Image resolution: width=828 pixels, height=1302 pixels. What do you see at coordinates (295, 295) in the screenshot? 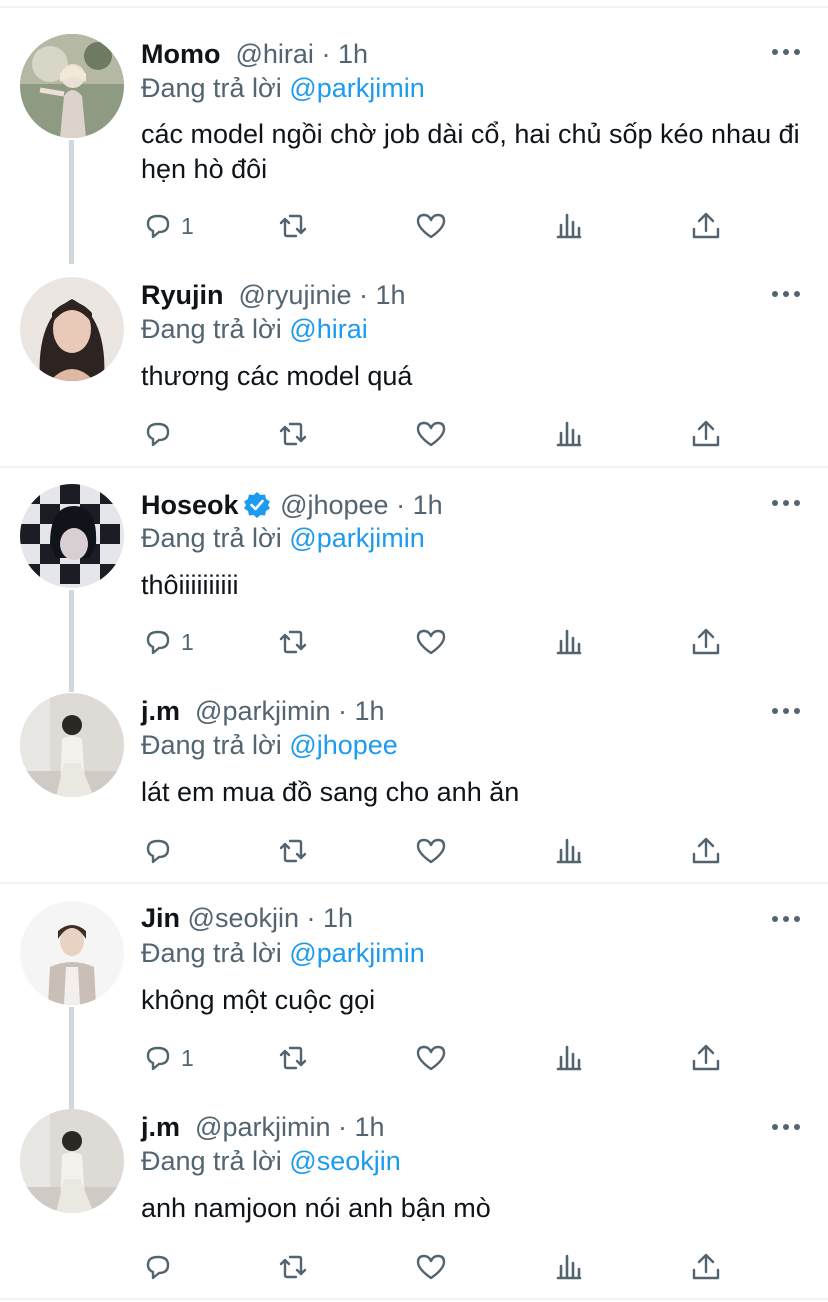
I see `user-handle: @ryujinie` at bounding box center [295, 295].